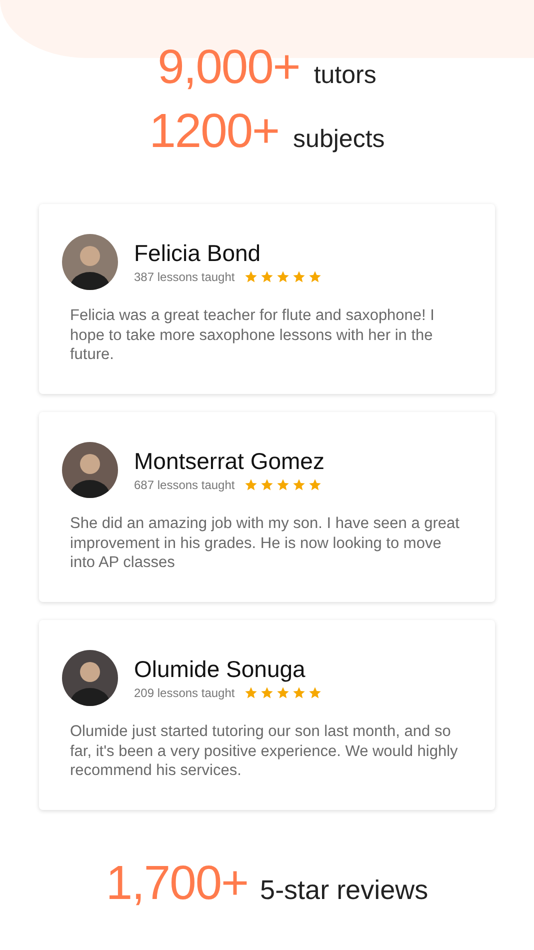 The width and height of the screenshot is (534, 950). What do you see at coordinates (229, 68) in the screenshot?
I see `stat-number: 9,000+` at bounding box center [229, 68].